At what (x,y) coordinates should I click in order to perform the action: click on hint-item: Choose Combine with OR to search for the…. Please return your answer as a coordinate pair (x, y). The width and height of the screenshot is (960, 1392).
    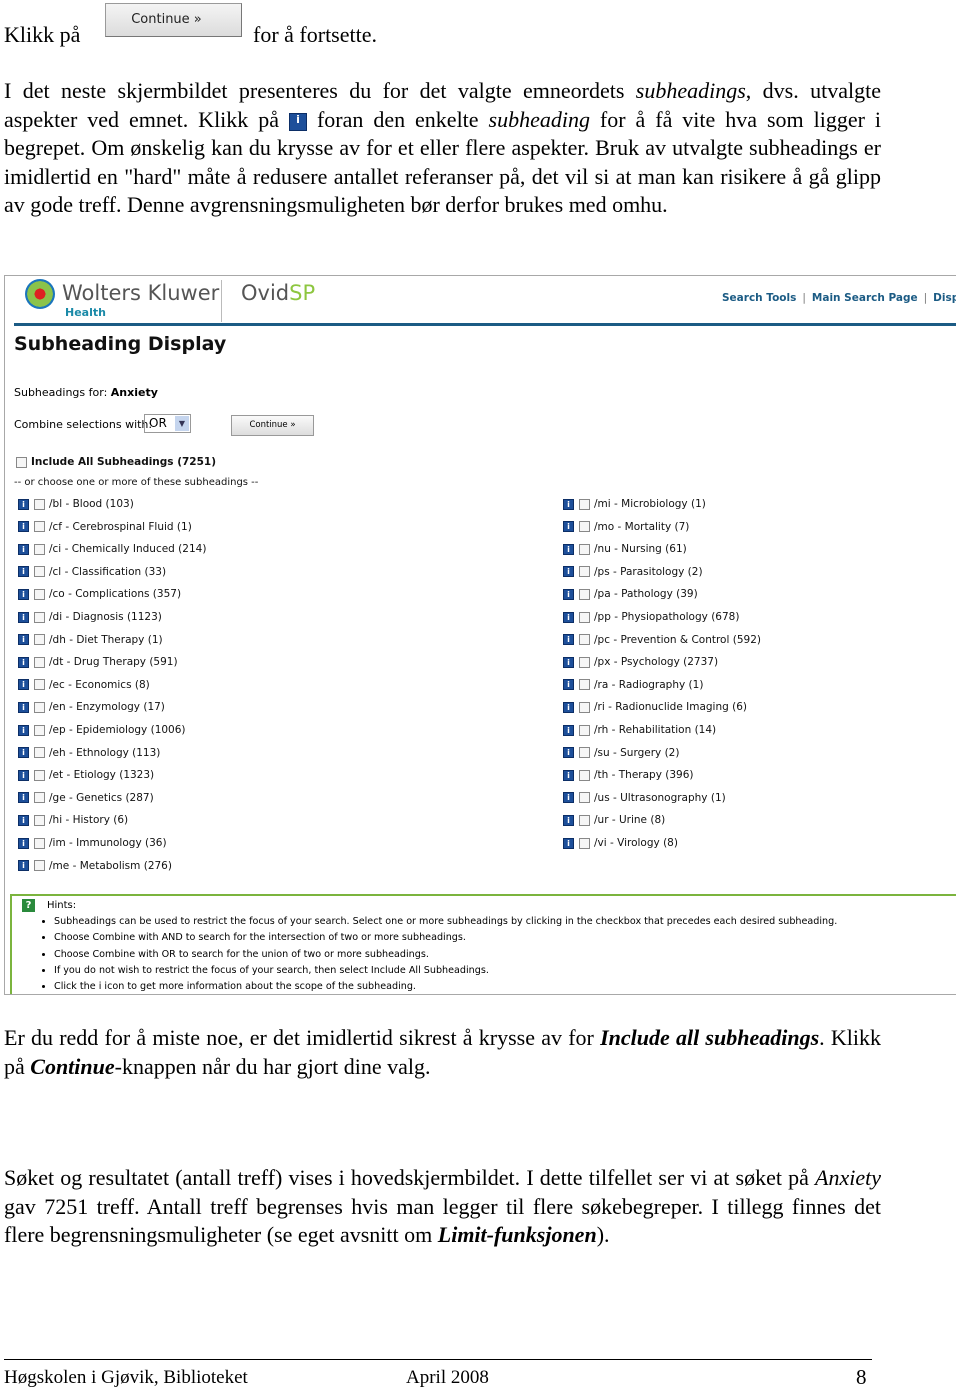
    Looking at the image, I should click on (445, 955).